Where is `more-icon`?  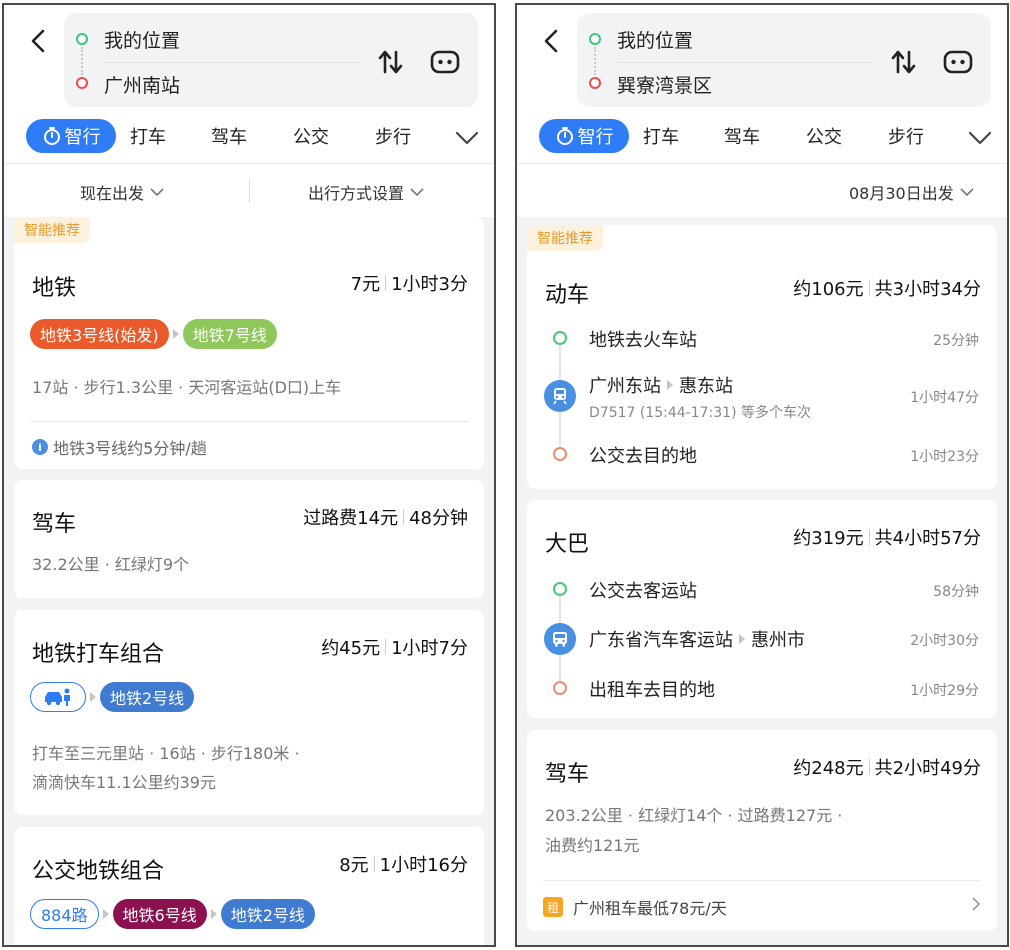
more-icon is located at coordinates (958, 62).